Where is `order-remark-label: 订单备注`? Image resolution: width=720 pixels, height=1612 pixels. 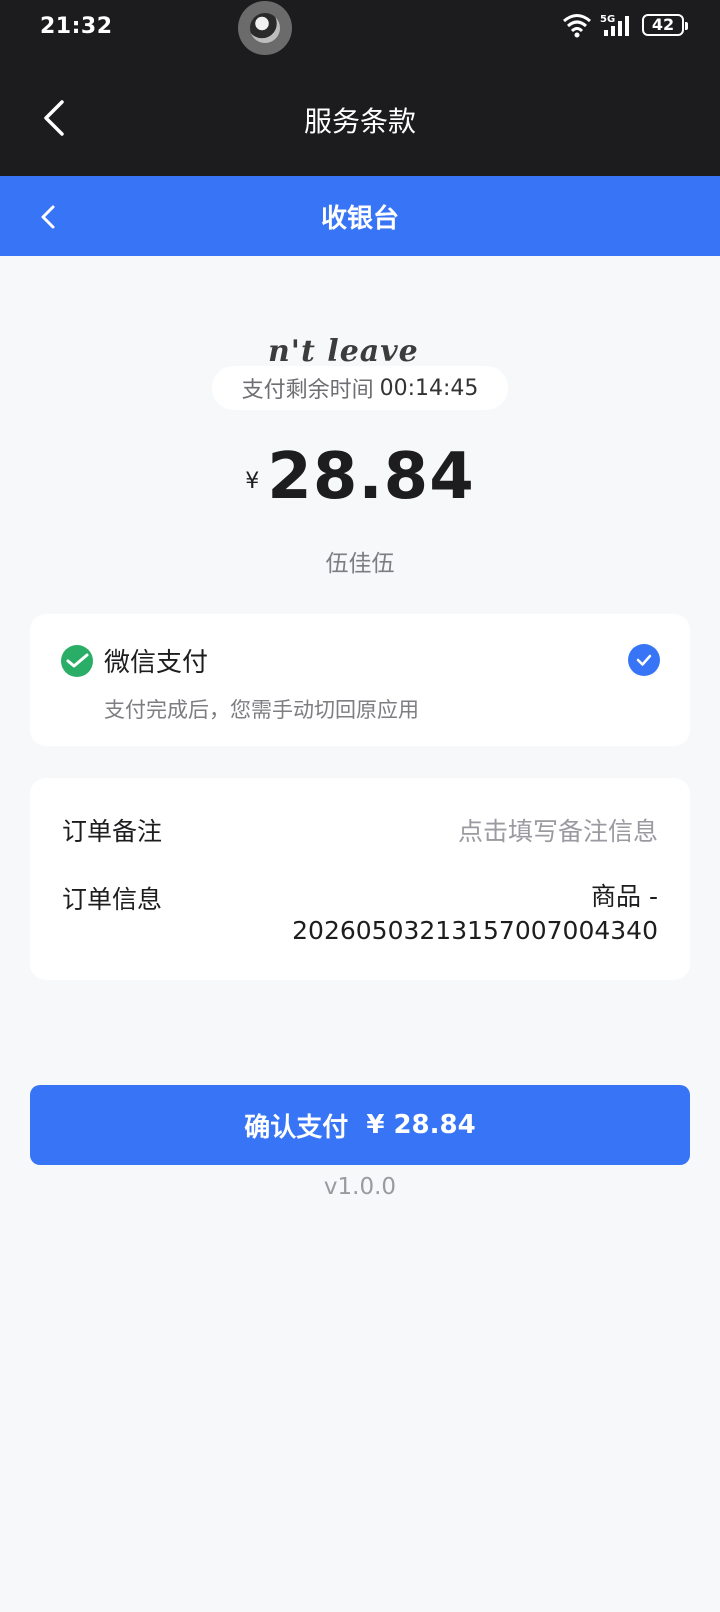 order-remark-label: 订单备注 is located at coordinates (112, 831).